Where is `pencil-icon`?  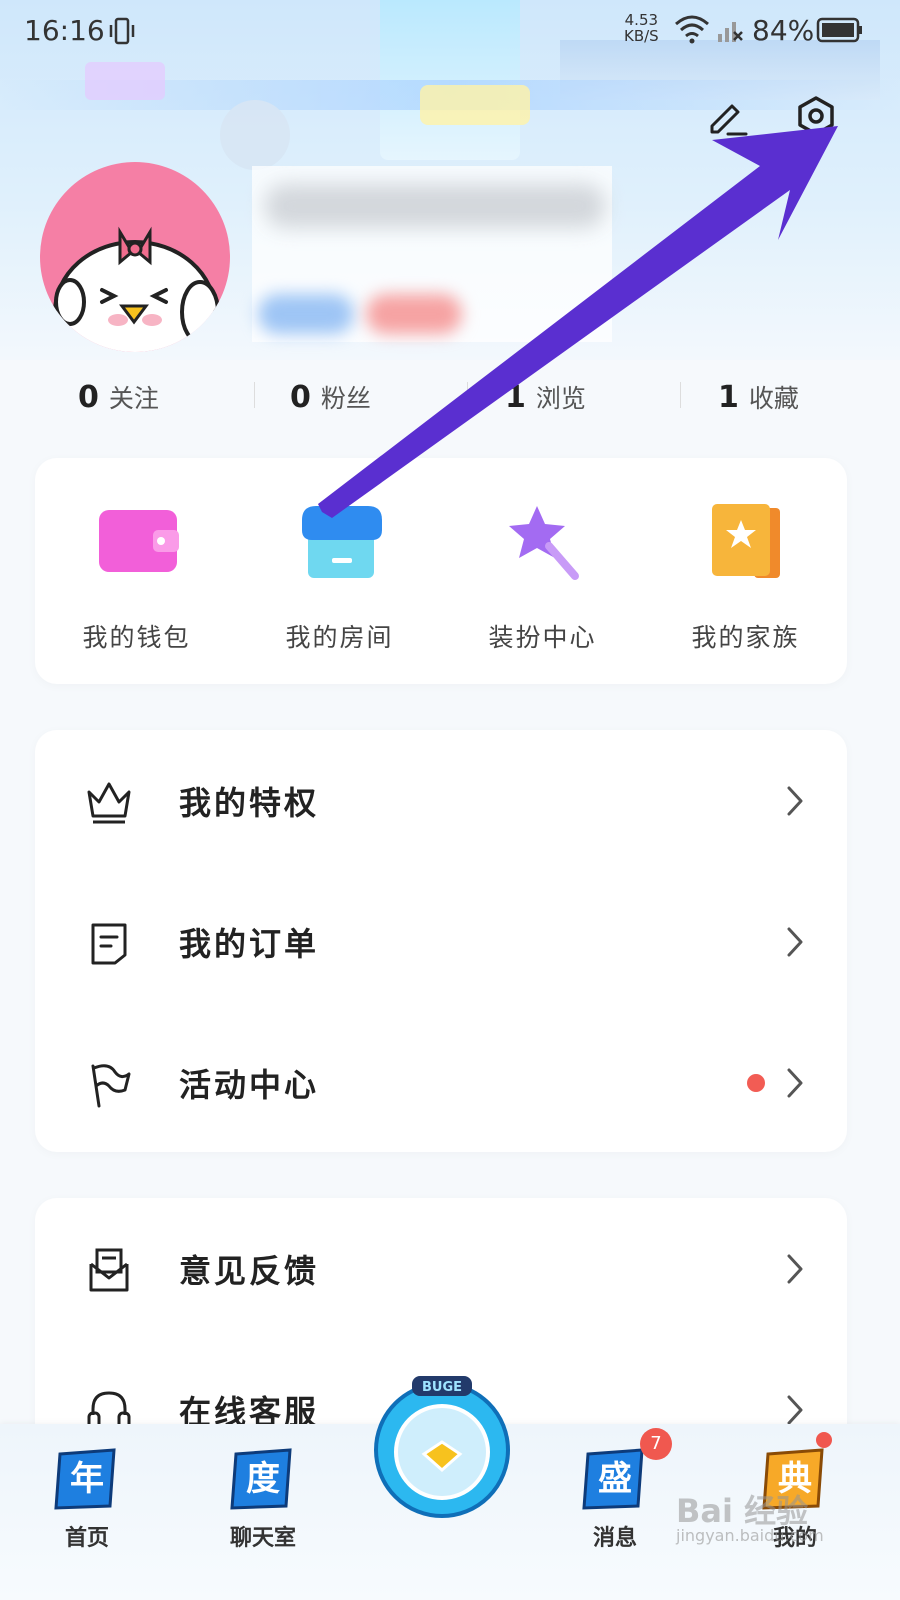
pencil-icon is located at coordinates (726, 116).